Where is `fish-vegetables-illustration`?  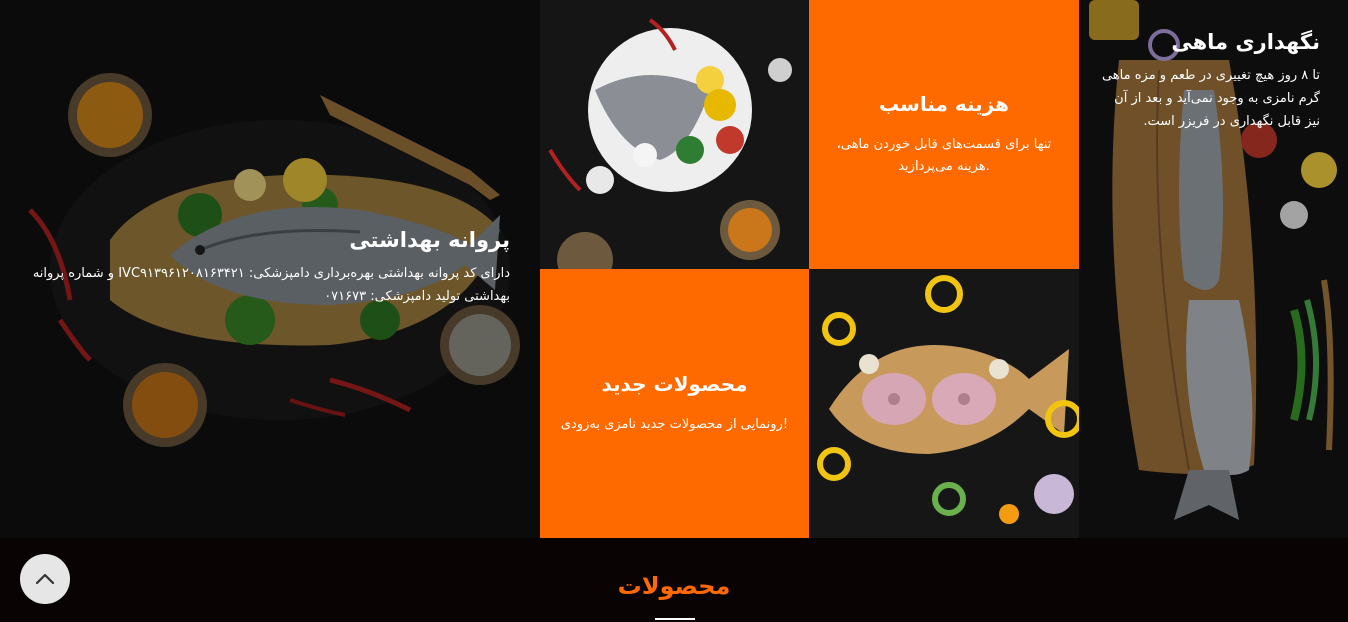 fish-vegetables-illustration is located at coordinates (674, 134).